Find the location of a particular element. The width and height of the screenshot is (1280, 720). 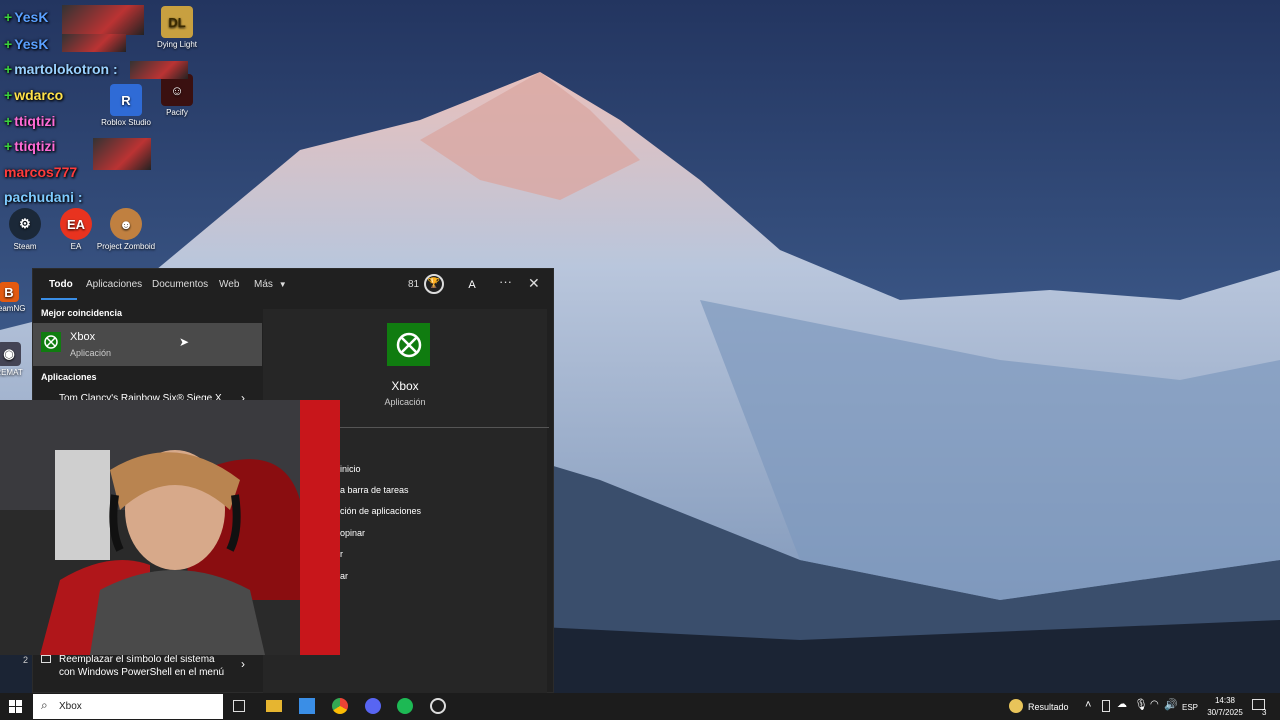

language-indicator: ESP is located at coordinates (1190, 707).